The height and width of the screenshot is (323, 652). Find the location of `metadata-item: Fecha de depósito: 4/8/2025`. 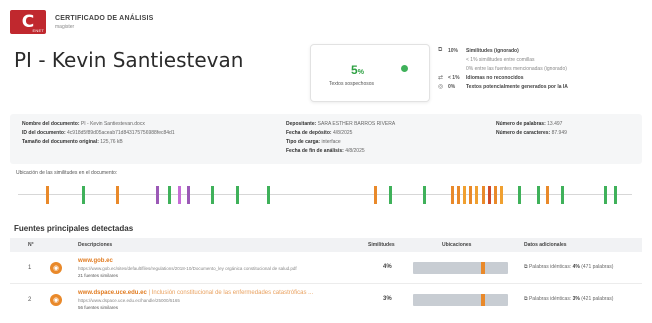

metadata-item: Fecha de depósito: 4/8/2025 is located at coordinates (340, 133).